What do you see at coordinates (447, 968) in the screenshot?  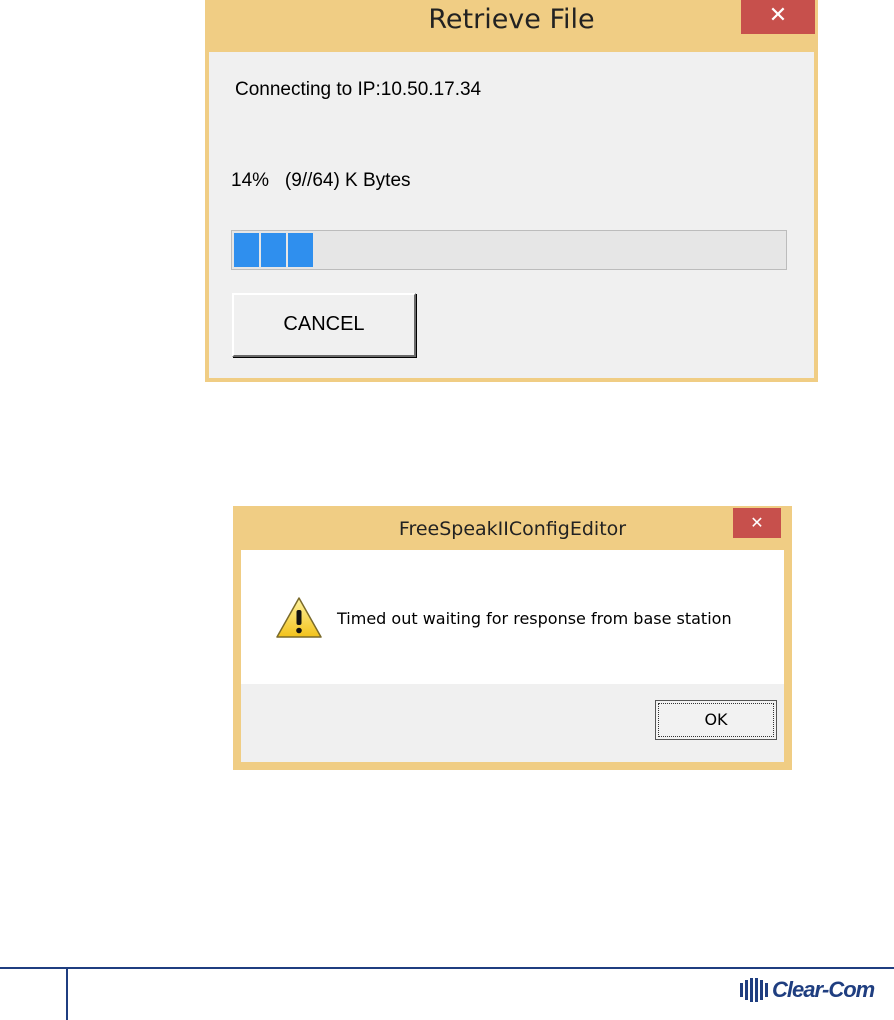 I see `footer-rule` at bounding box center [447, 968].